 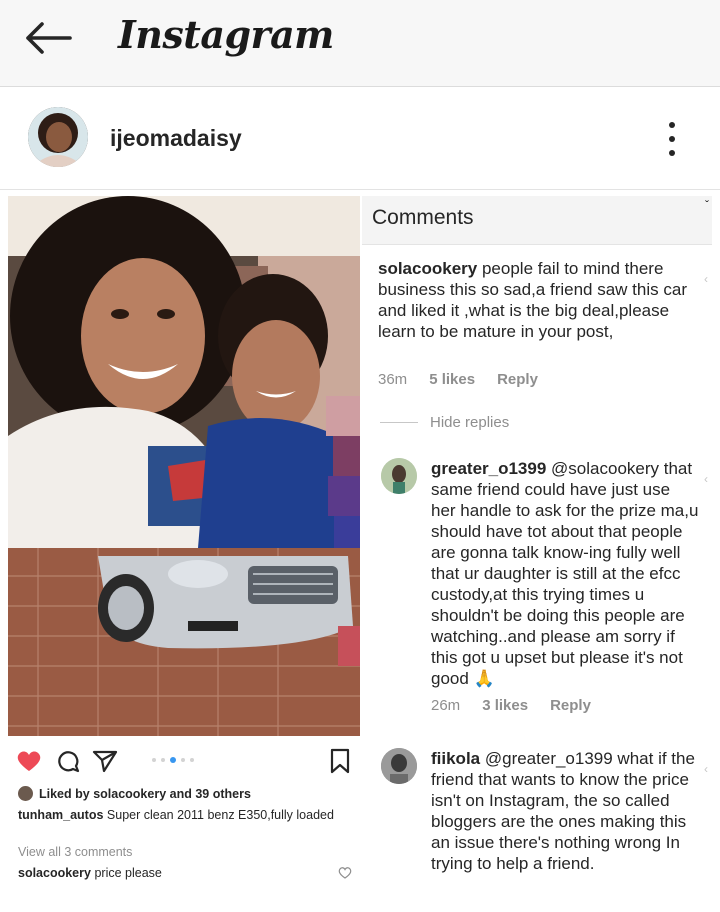 What do you see at coordinates (360, 43) in the screenshot?
I see `top-app-bar: Instagram` at bounding box center [360, 43].